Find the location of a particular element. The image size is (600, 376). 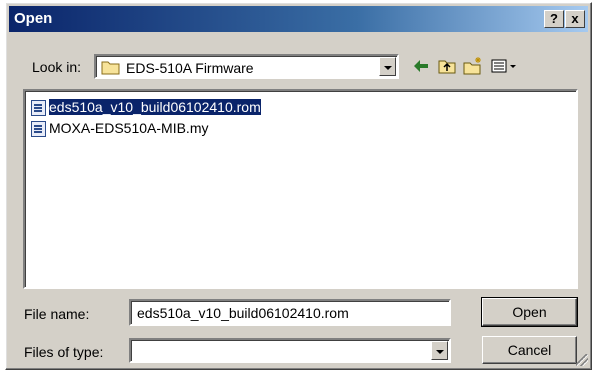

title-bar: Open ? x is located at coordinates (298, 19).